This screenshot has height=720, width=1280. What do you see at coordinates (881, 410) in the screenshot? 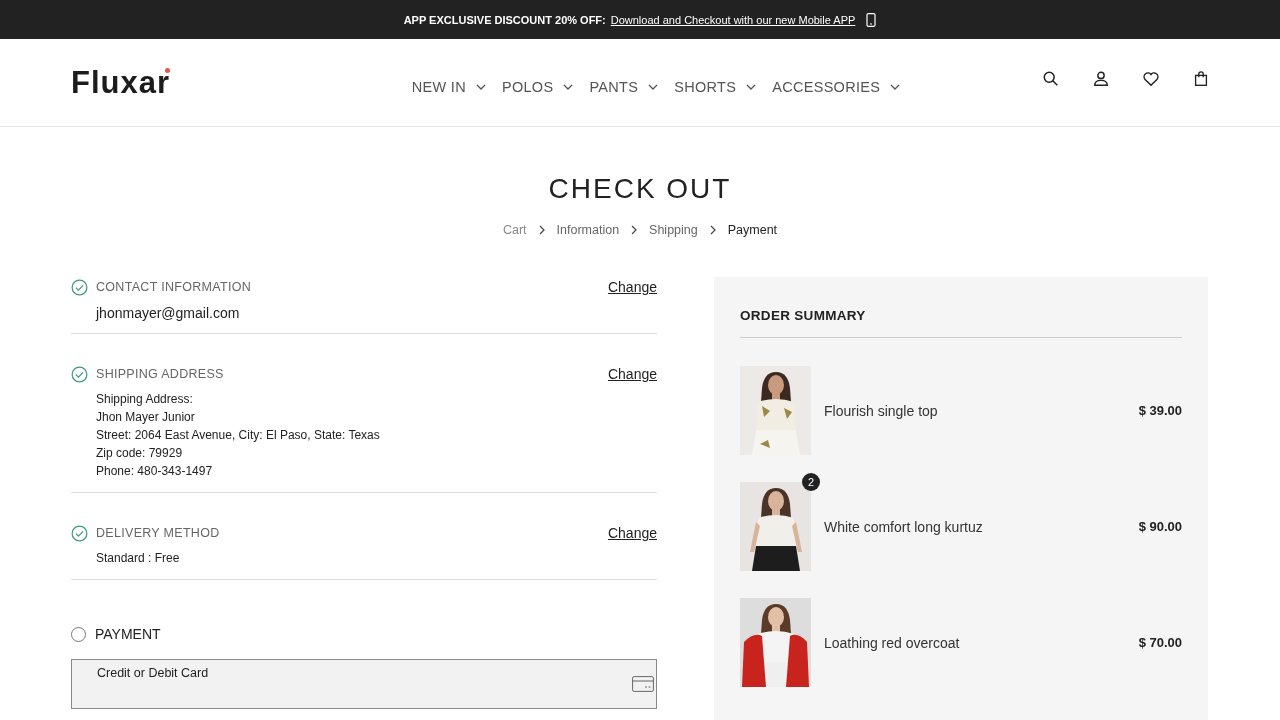
I see `product-name: Flourish single top` at bounding box center [881, 410].